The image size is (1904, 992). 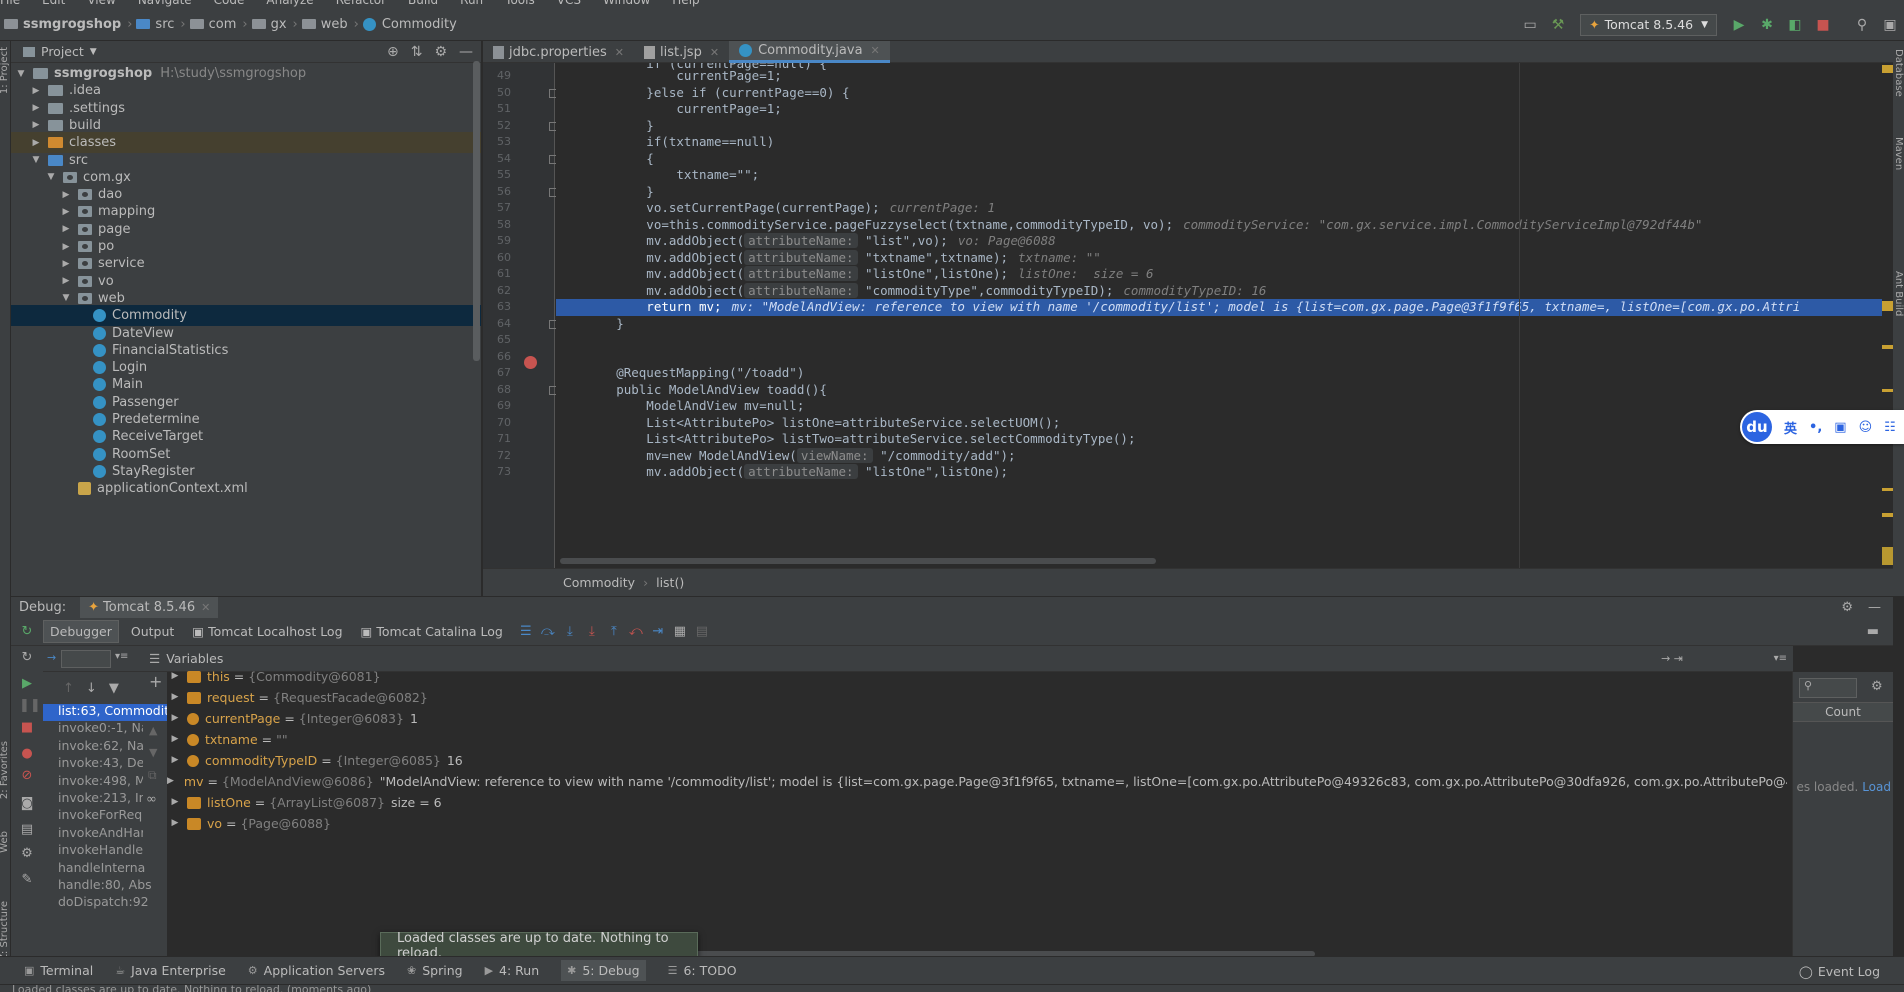 What do you see at coordinates (5, 70) in the screenshot?
I see `project-tool-tab: 1: Project` at bounding box center [5, 70].